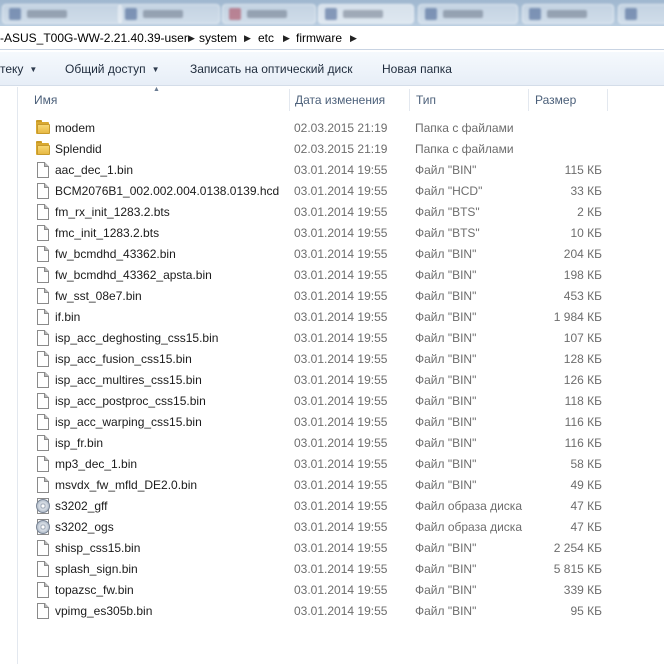  I want to click on column-size: Размер, so click(571, 100).